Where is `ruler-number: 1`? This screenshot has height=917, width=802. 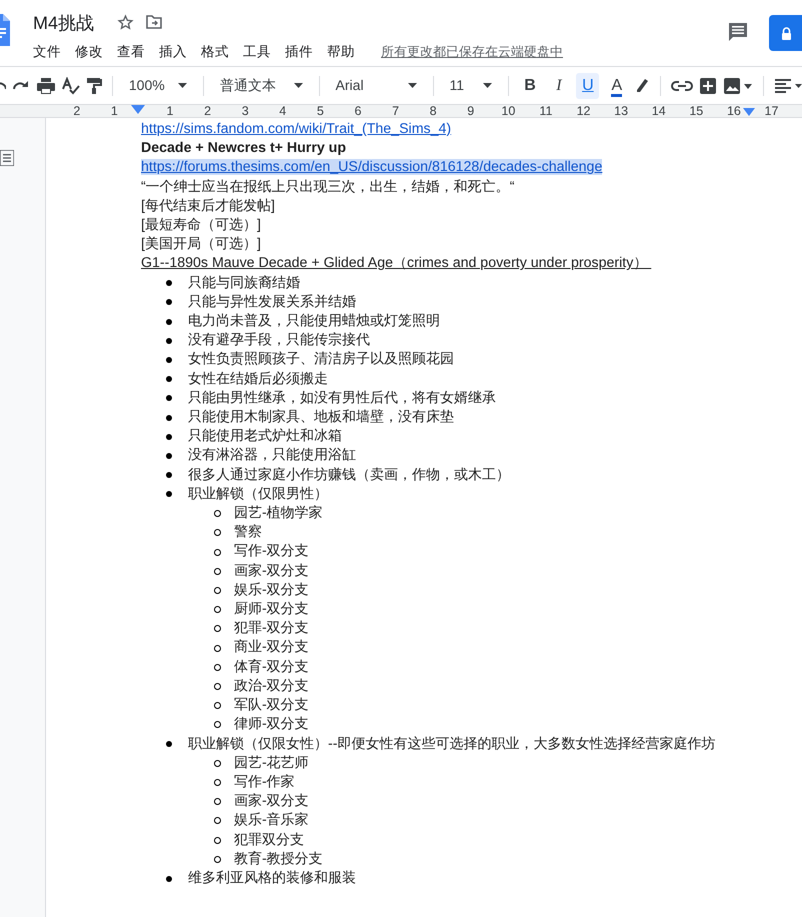
ruler-number: 1 is located at coordinates (170, 111).